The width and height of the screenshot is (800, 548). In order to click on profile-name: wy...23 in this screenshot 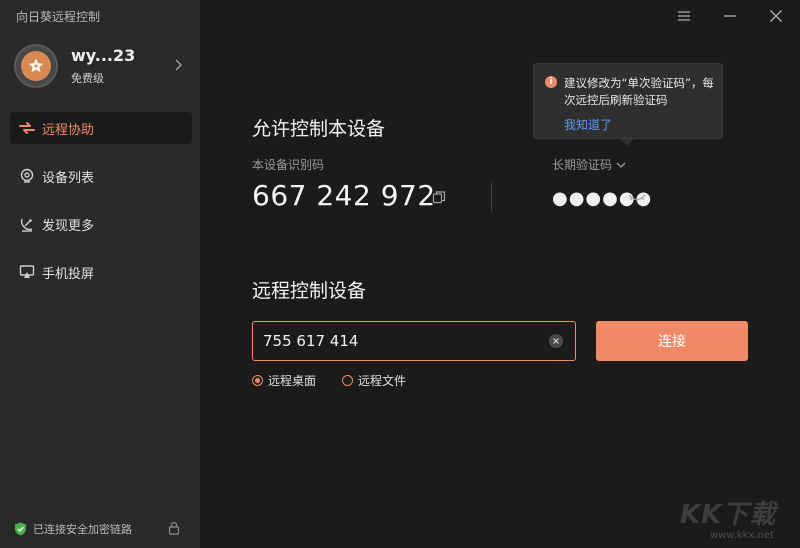, I will do `click(103, 55)`.